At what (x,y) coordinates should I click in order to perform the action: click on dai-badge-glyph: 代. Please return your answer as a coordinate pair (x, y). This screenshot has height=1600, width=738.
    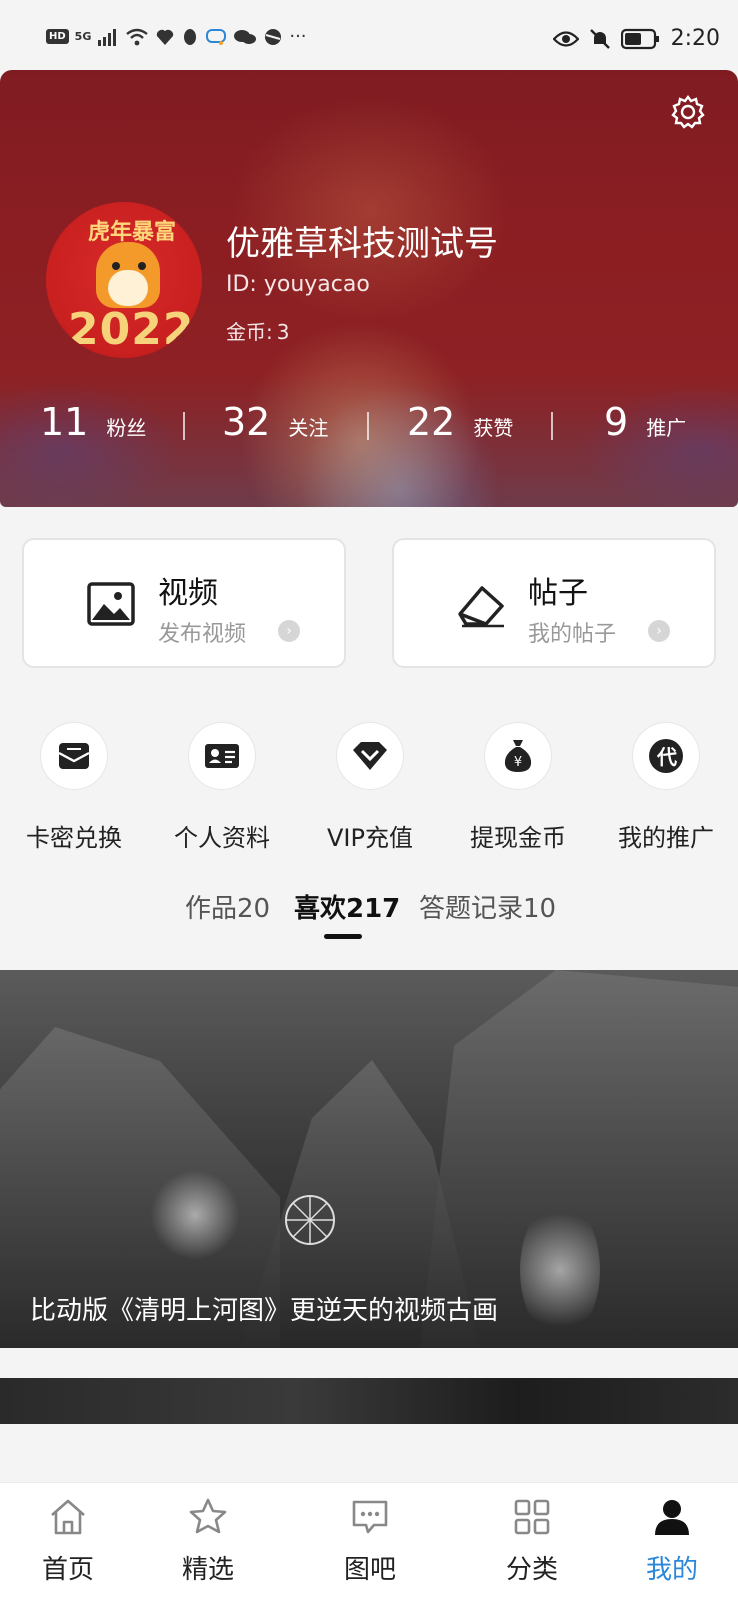
    Looking at the image, I should click on (667, 757).